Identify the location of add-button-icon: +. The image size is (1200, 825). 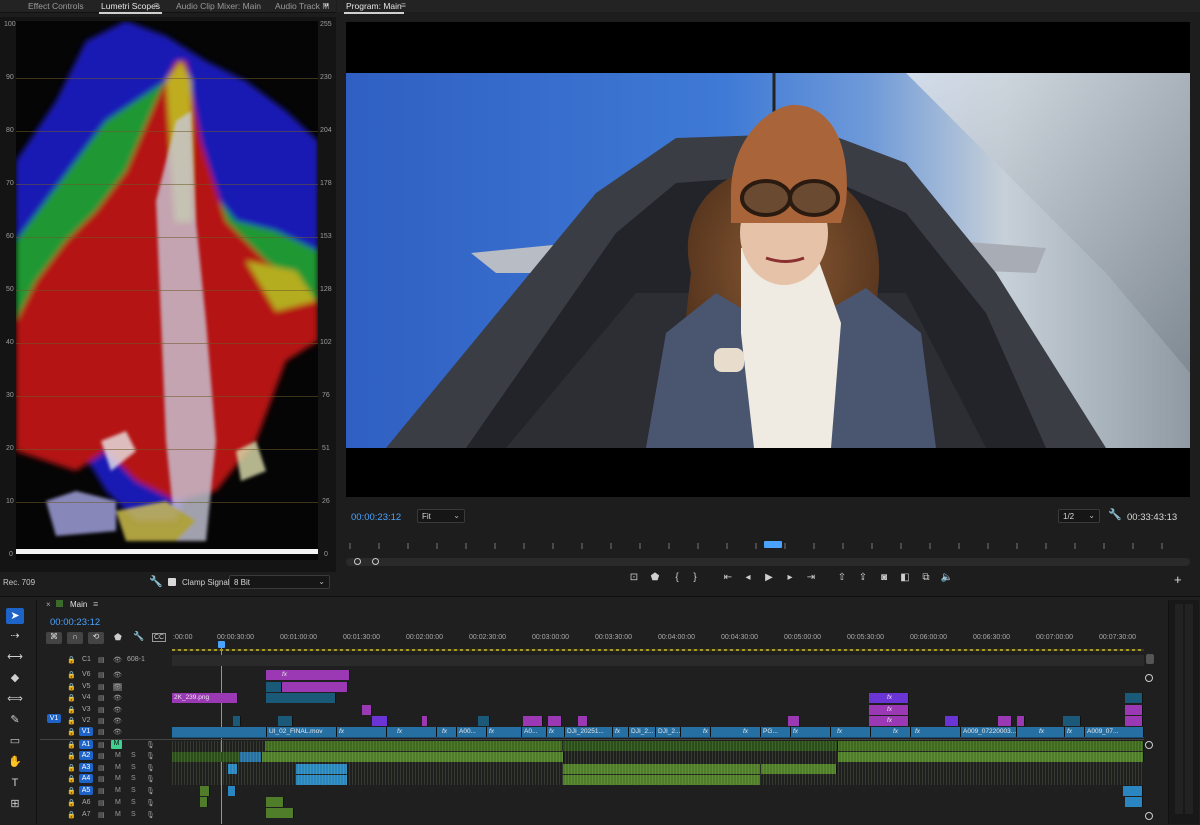
(1178, 579).